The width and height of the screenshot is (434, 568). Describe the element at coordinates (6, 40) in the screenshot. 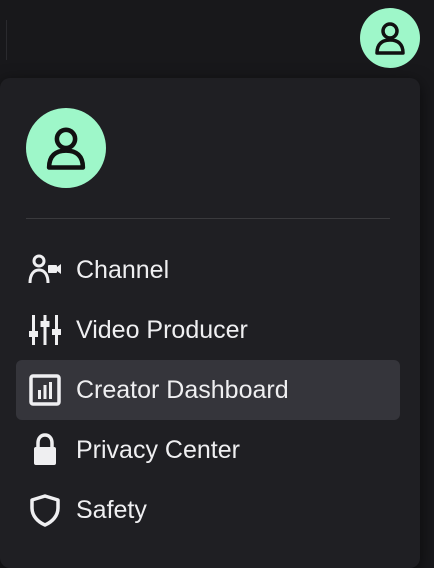

I see `toolbar-divider` at that location.